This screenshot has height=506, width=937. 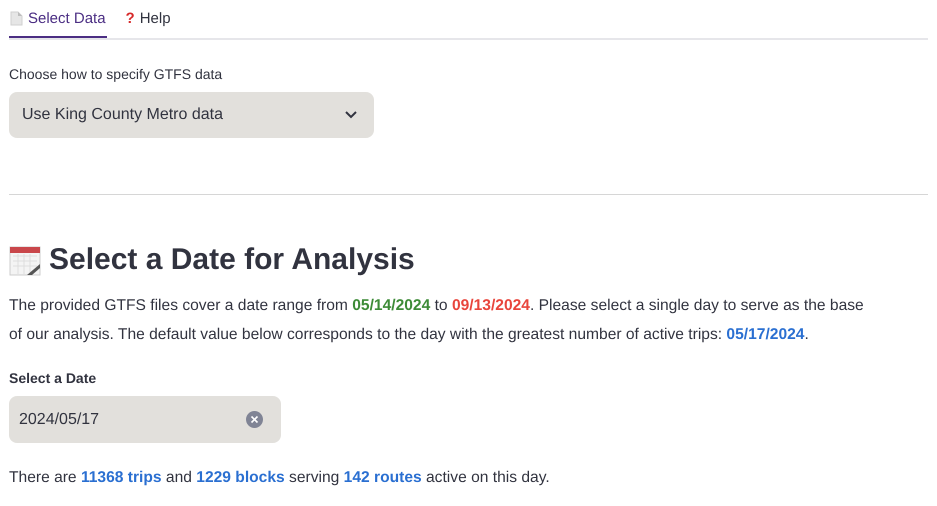 I want to click on clear-icon, so click(x=254, y=419).